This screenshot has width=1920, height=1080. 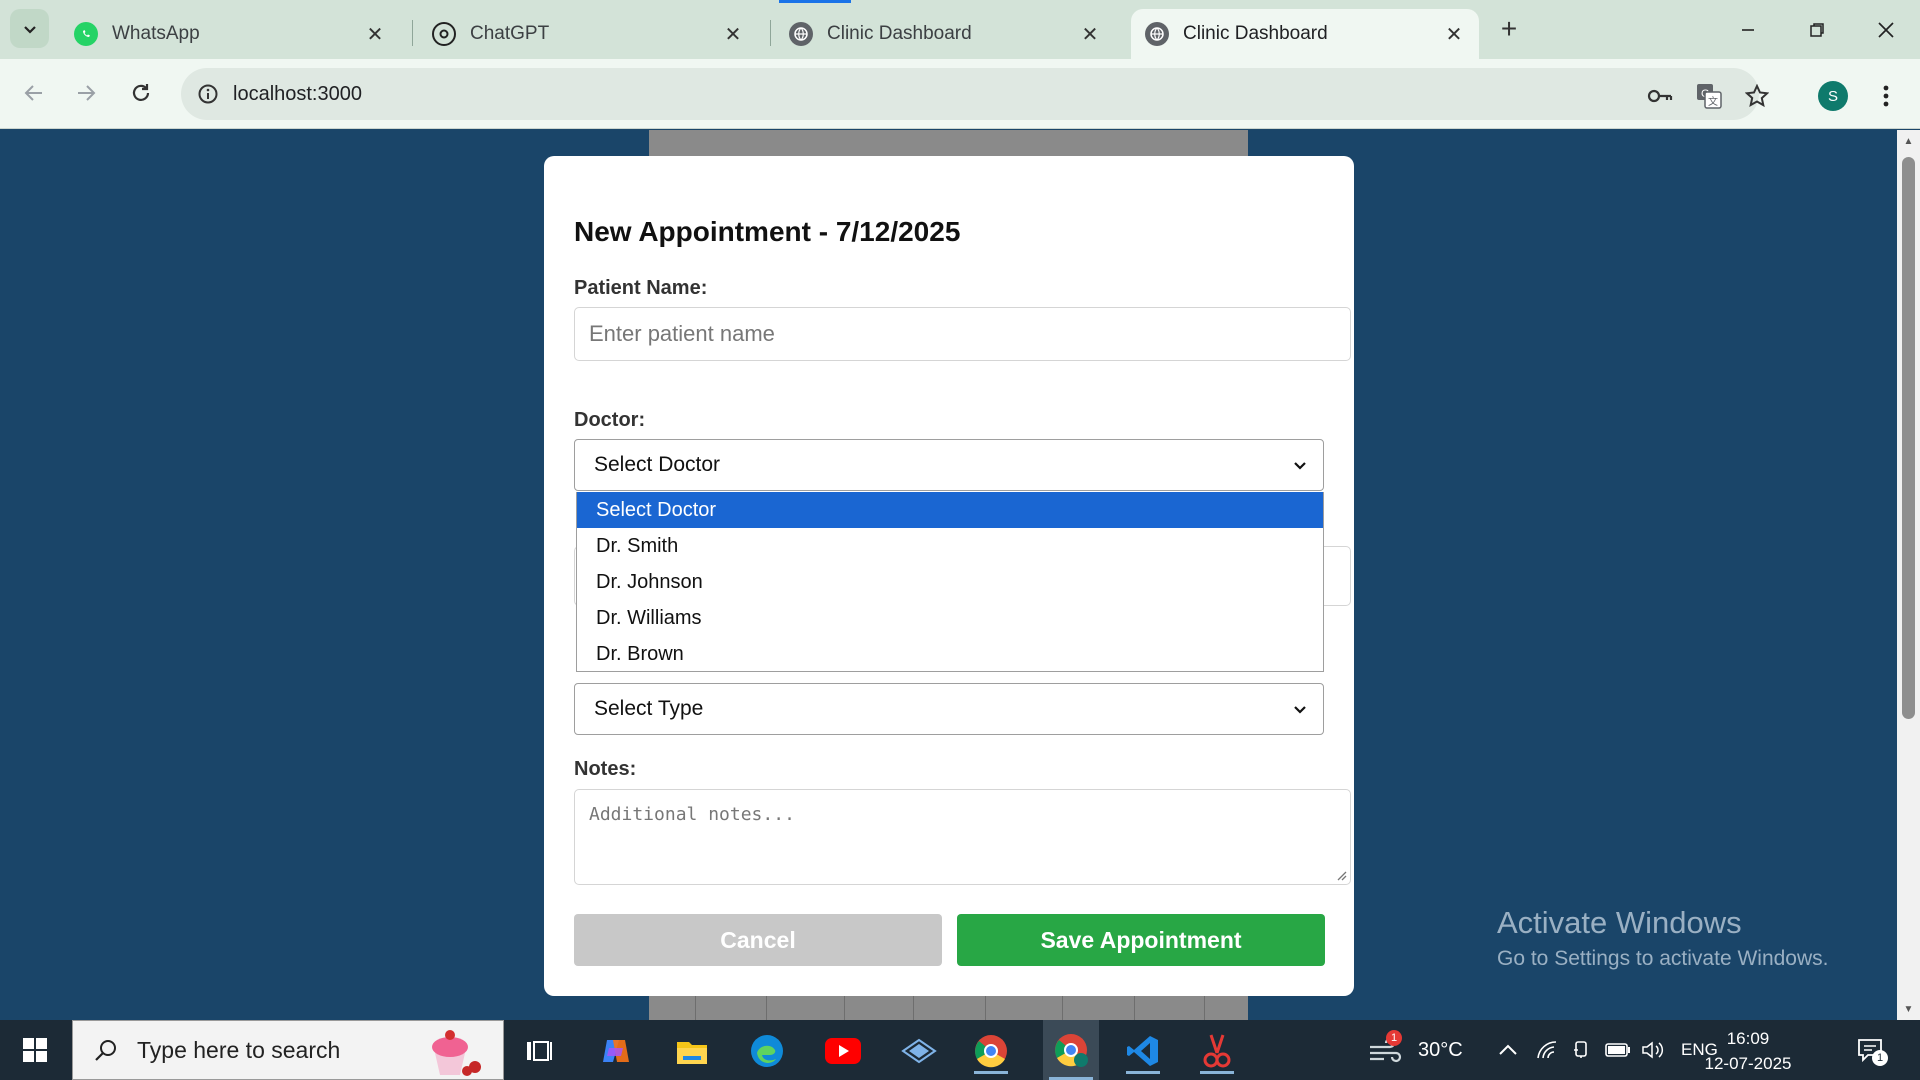 I want to click on bookmark-star-icon, so click(x=1757, y=96).